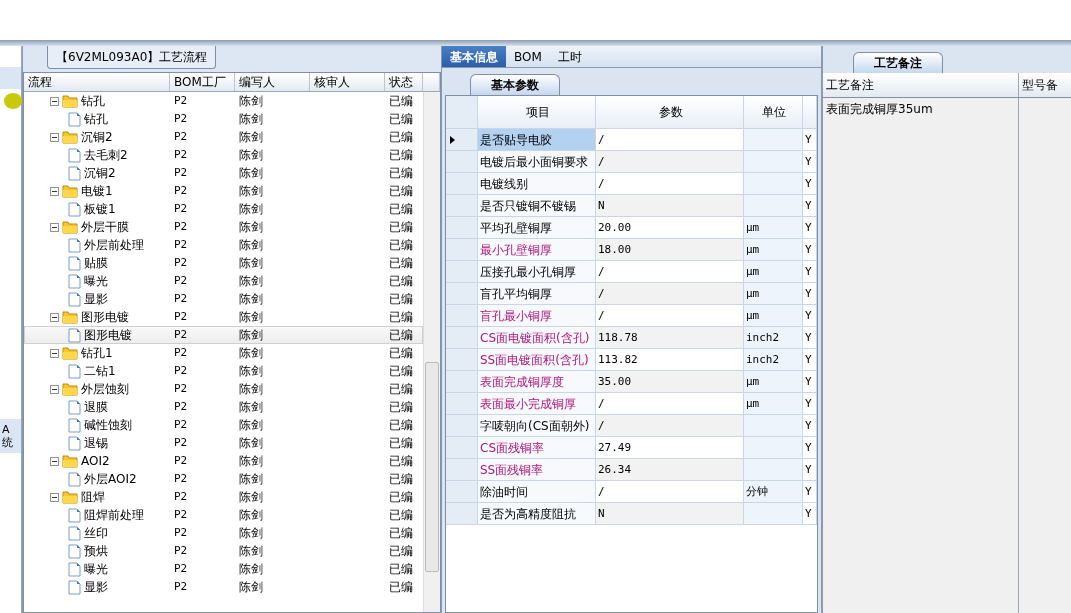 The image size is (1071, 613). Describe the element at coordinates (223, 209) in the screenshot. I see `tree-row: 板镀1 P2 陈剑 已编` at that location.